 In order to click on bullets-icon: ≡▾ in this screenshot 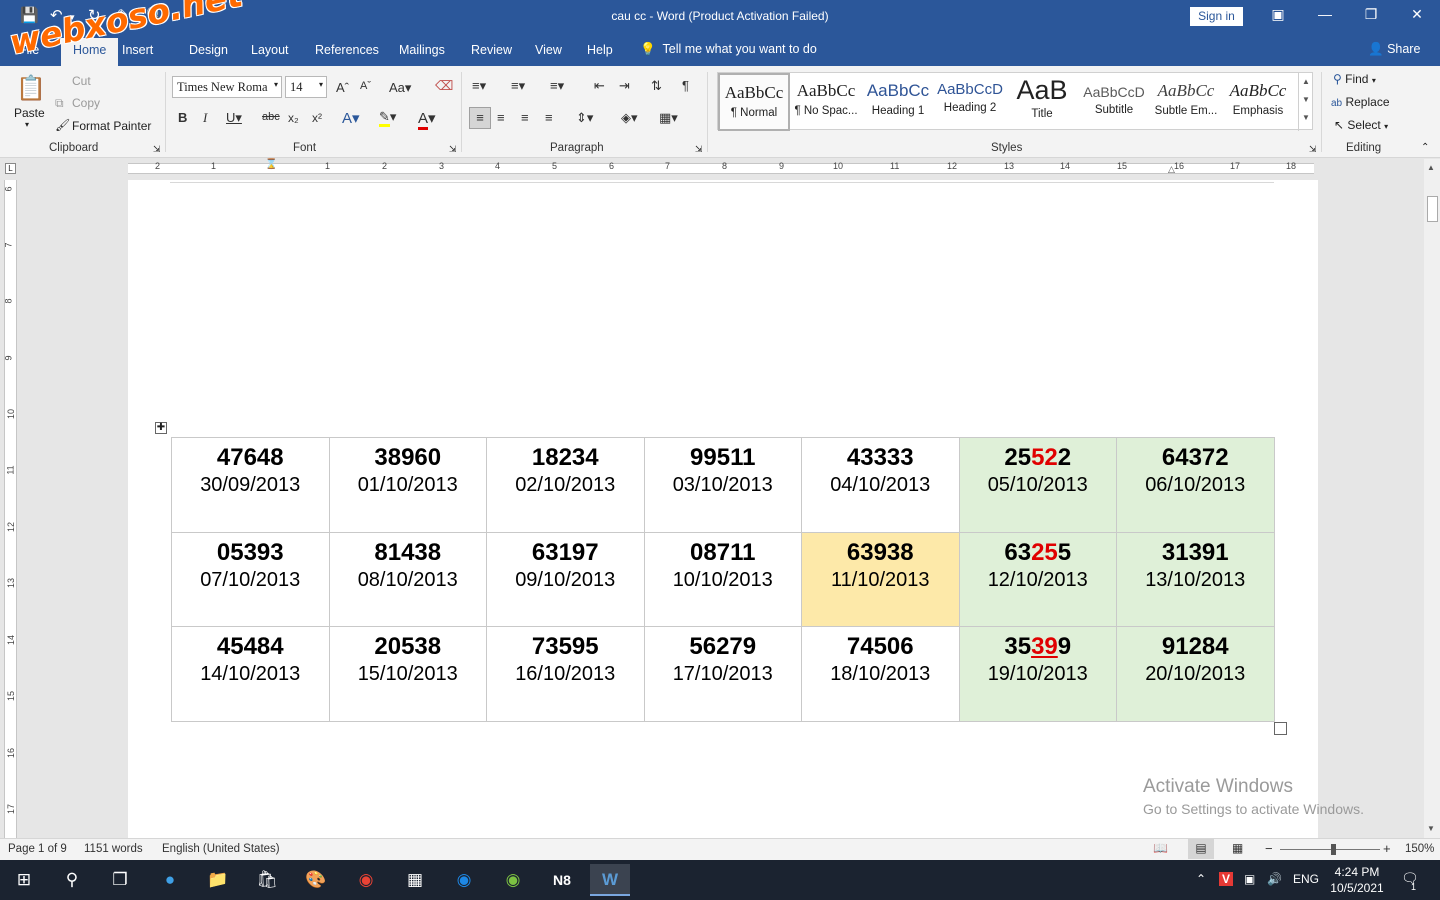, I will do `click(479, 86)`.